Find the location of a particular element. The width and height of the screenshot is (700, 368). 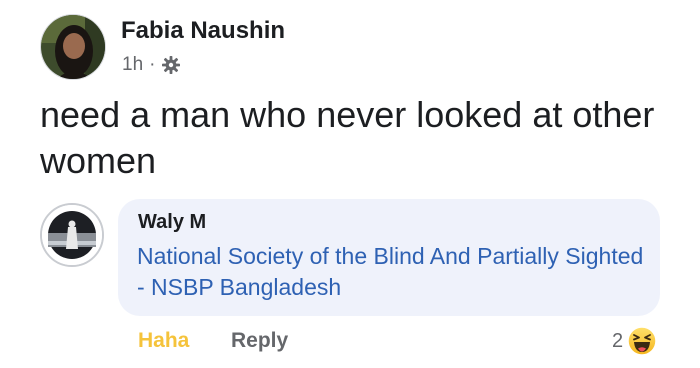

reaction-summary: 2 is located at coordinates (634, 341).